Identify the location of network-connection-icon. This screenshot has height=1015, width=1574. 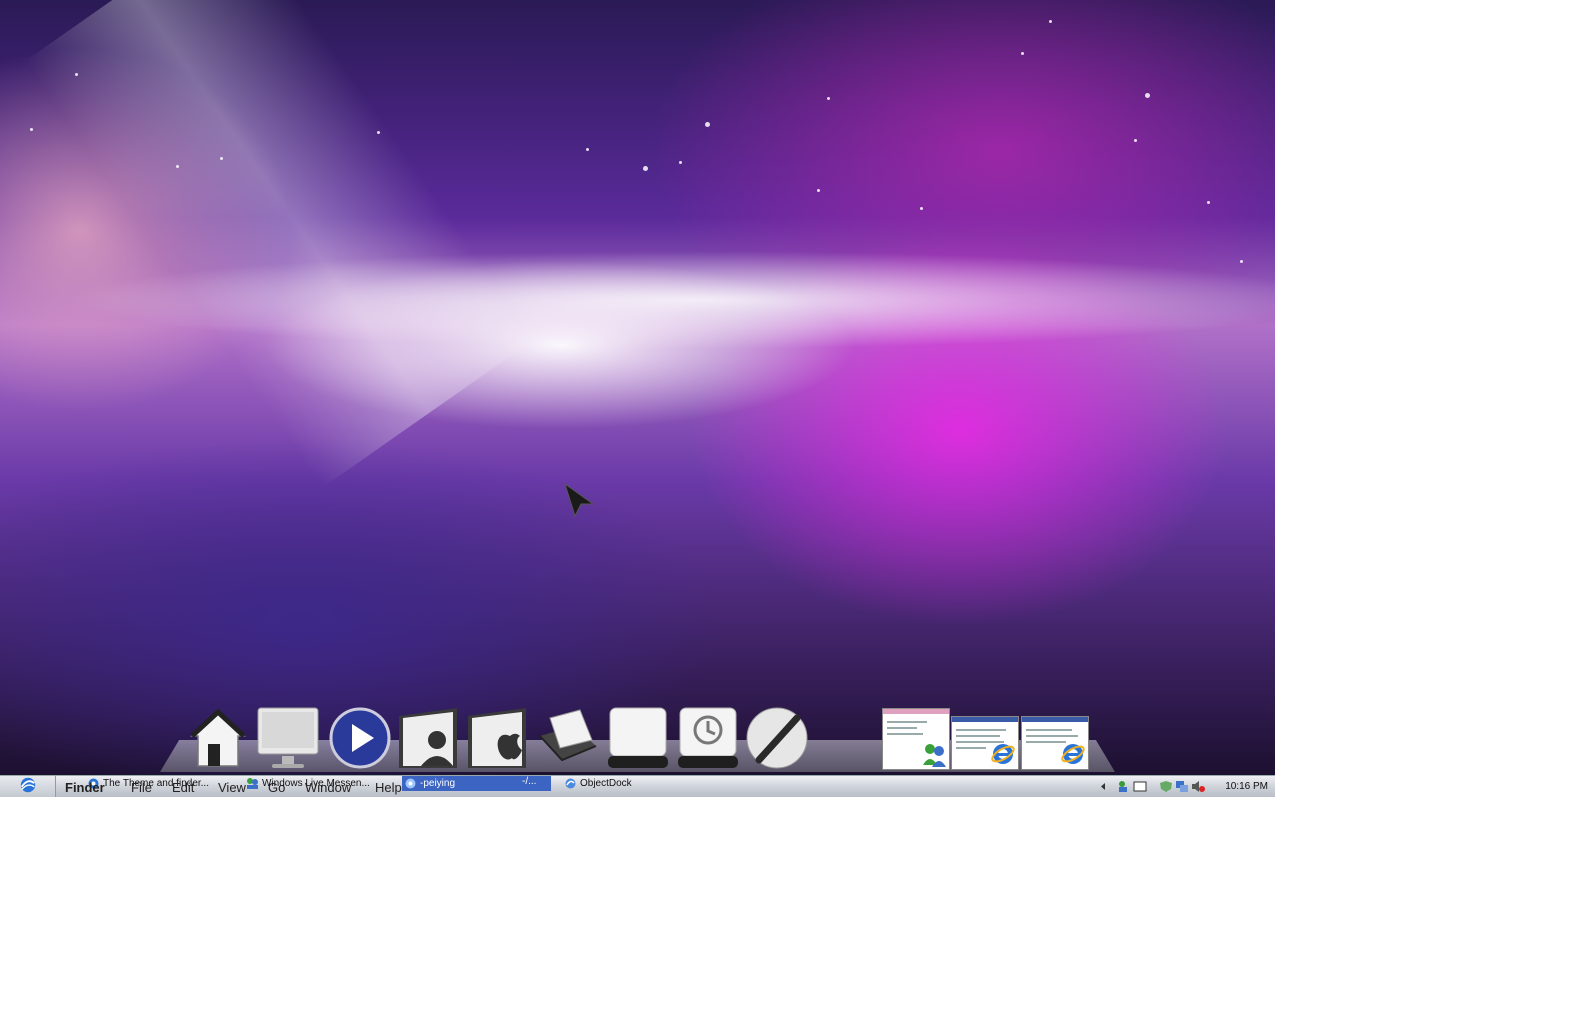
(1182, 786).